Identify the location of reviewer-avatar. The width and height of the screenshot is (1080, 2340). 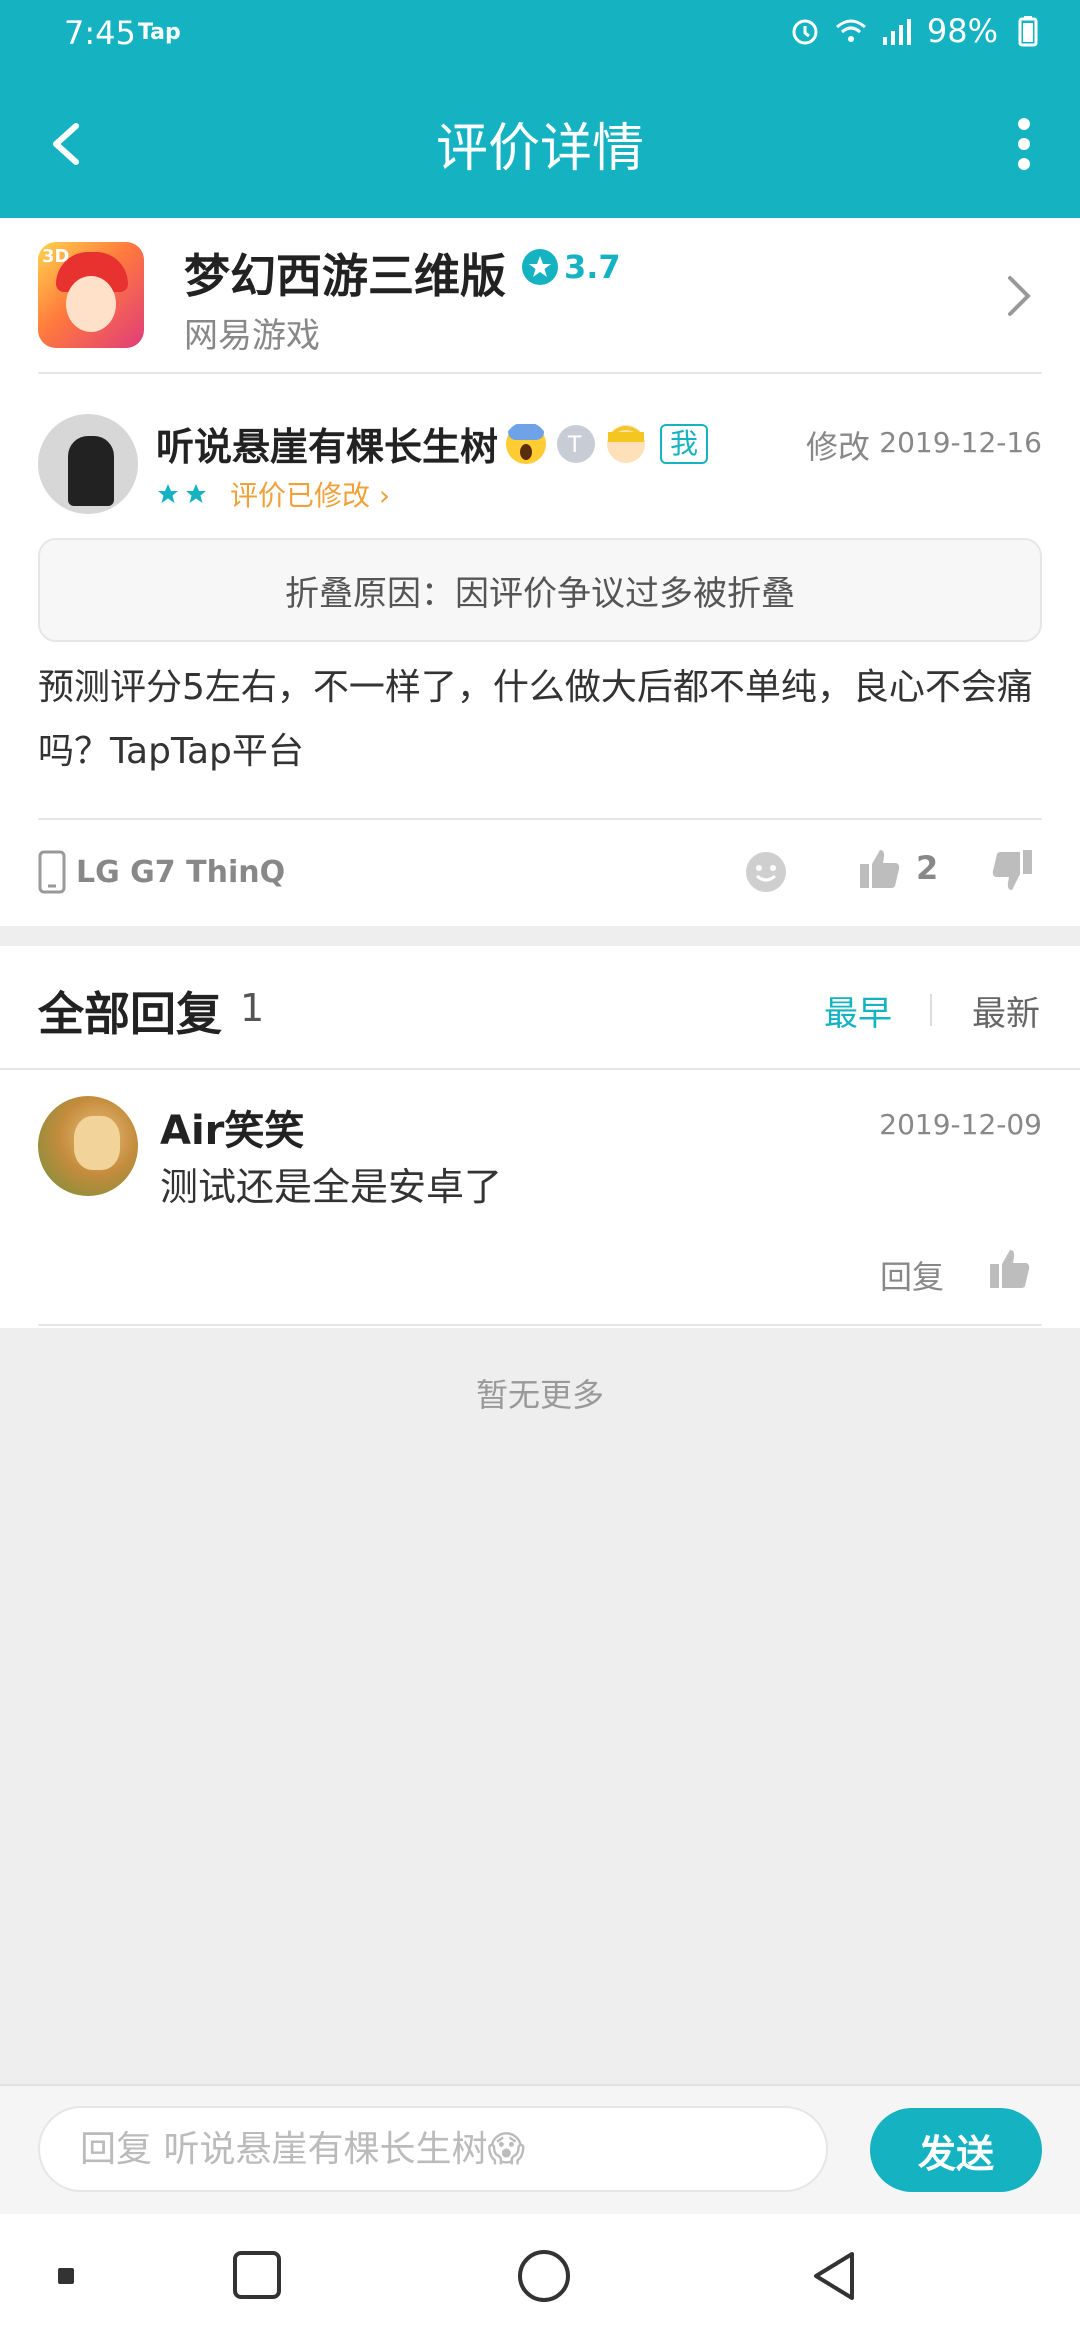
(88, 464).